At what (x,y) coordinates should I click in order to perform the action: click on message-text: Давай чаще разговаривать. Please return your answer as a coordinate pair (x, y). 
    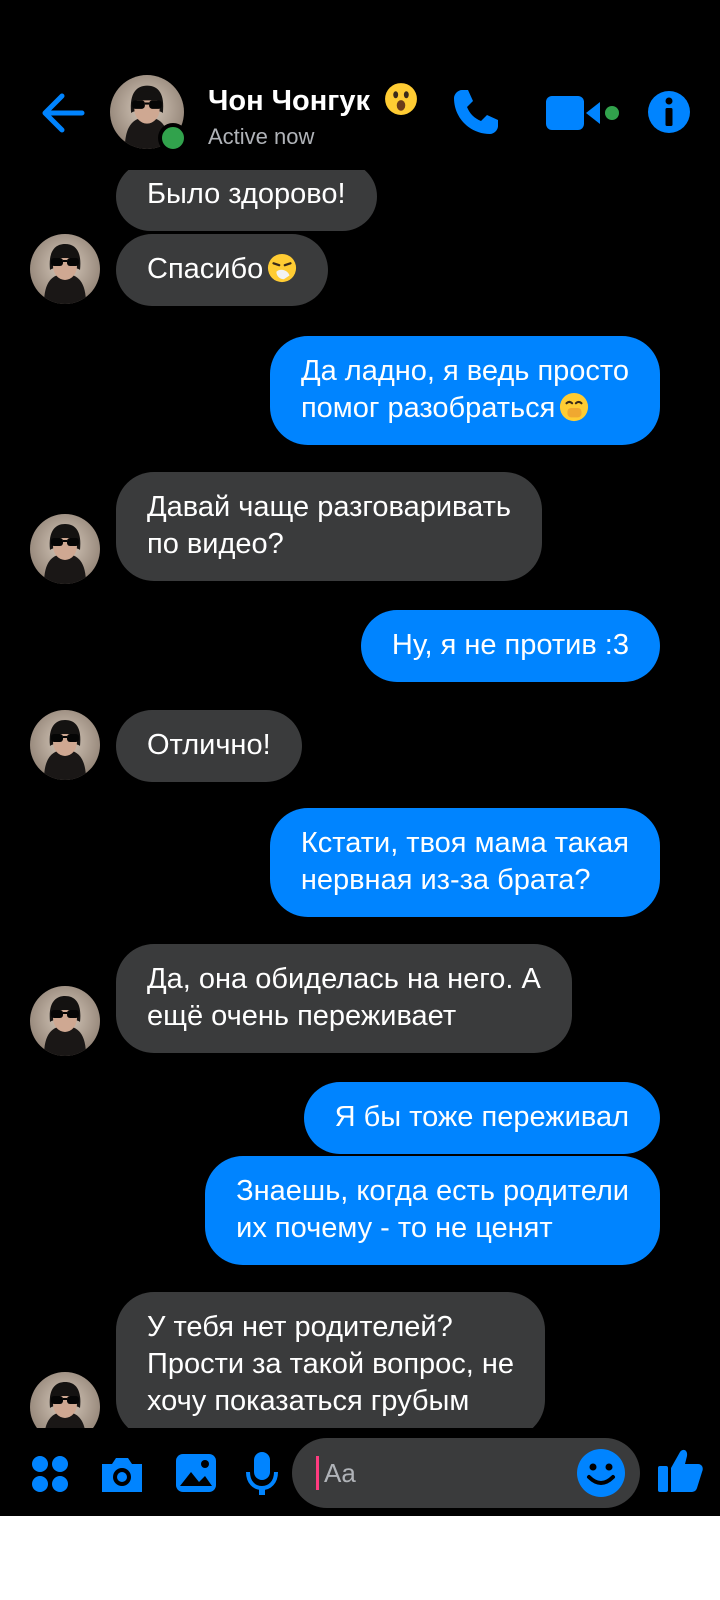
    Looking at the image, I should click on (329, 507).